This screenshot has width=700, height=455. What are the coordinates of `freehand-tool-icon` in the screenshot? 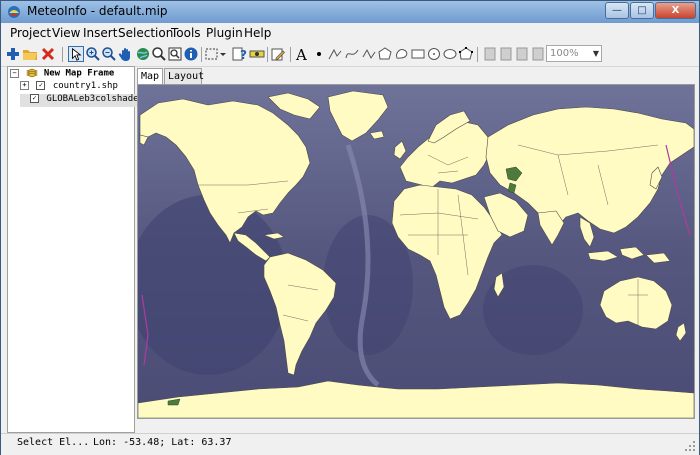 It's located at (369, 54).